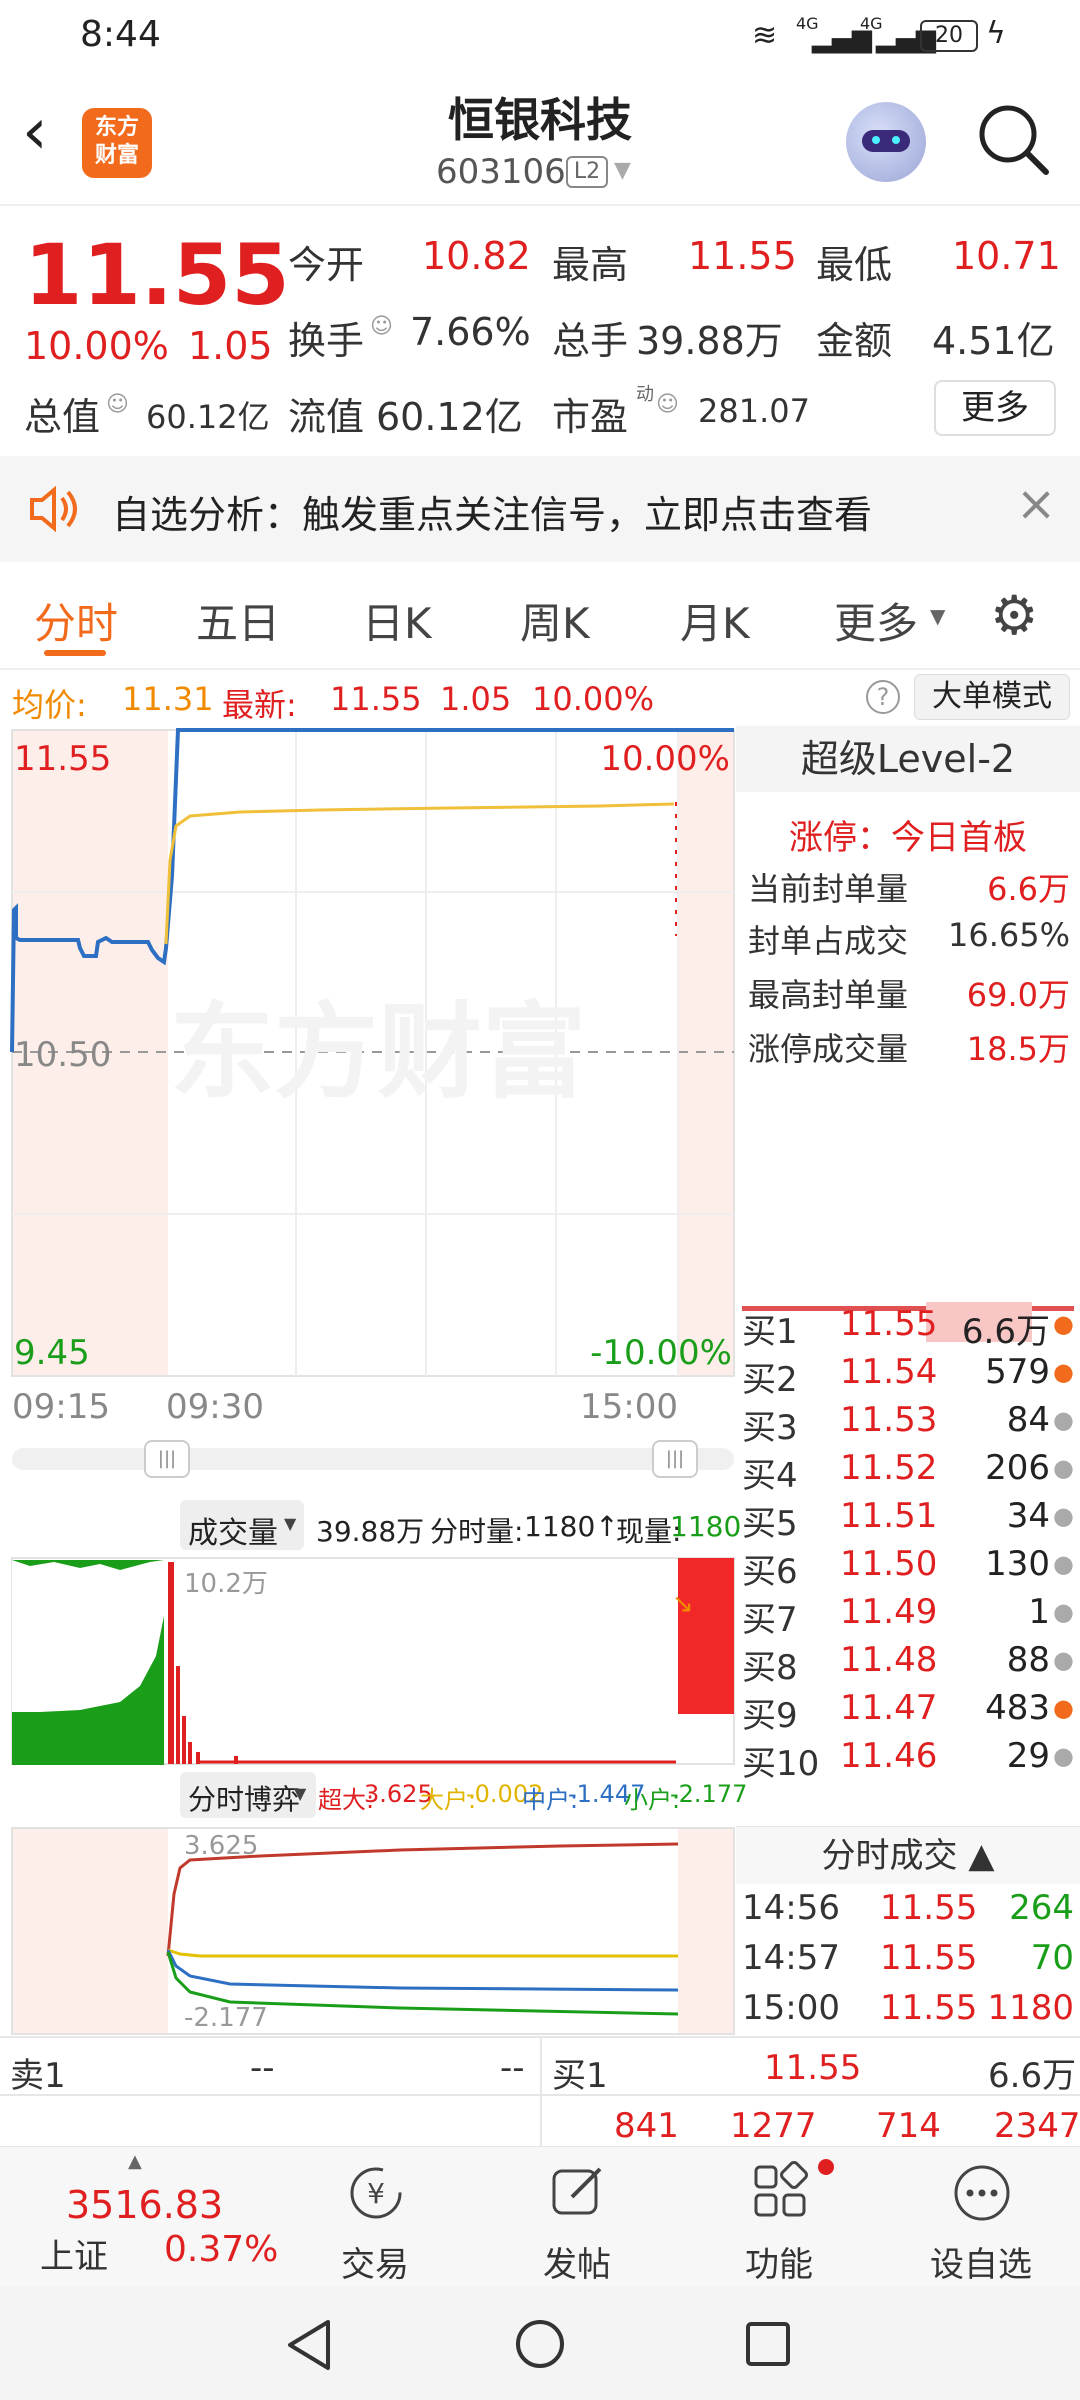  Describe the element at coordinates (1008, 935) in the screenshot. I see `level2-row-value: 16.65%` at that location.